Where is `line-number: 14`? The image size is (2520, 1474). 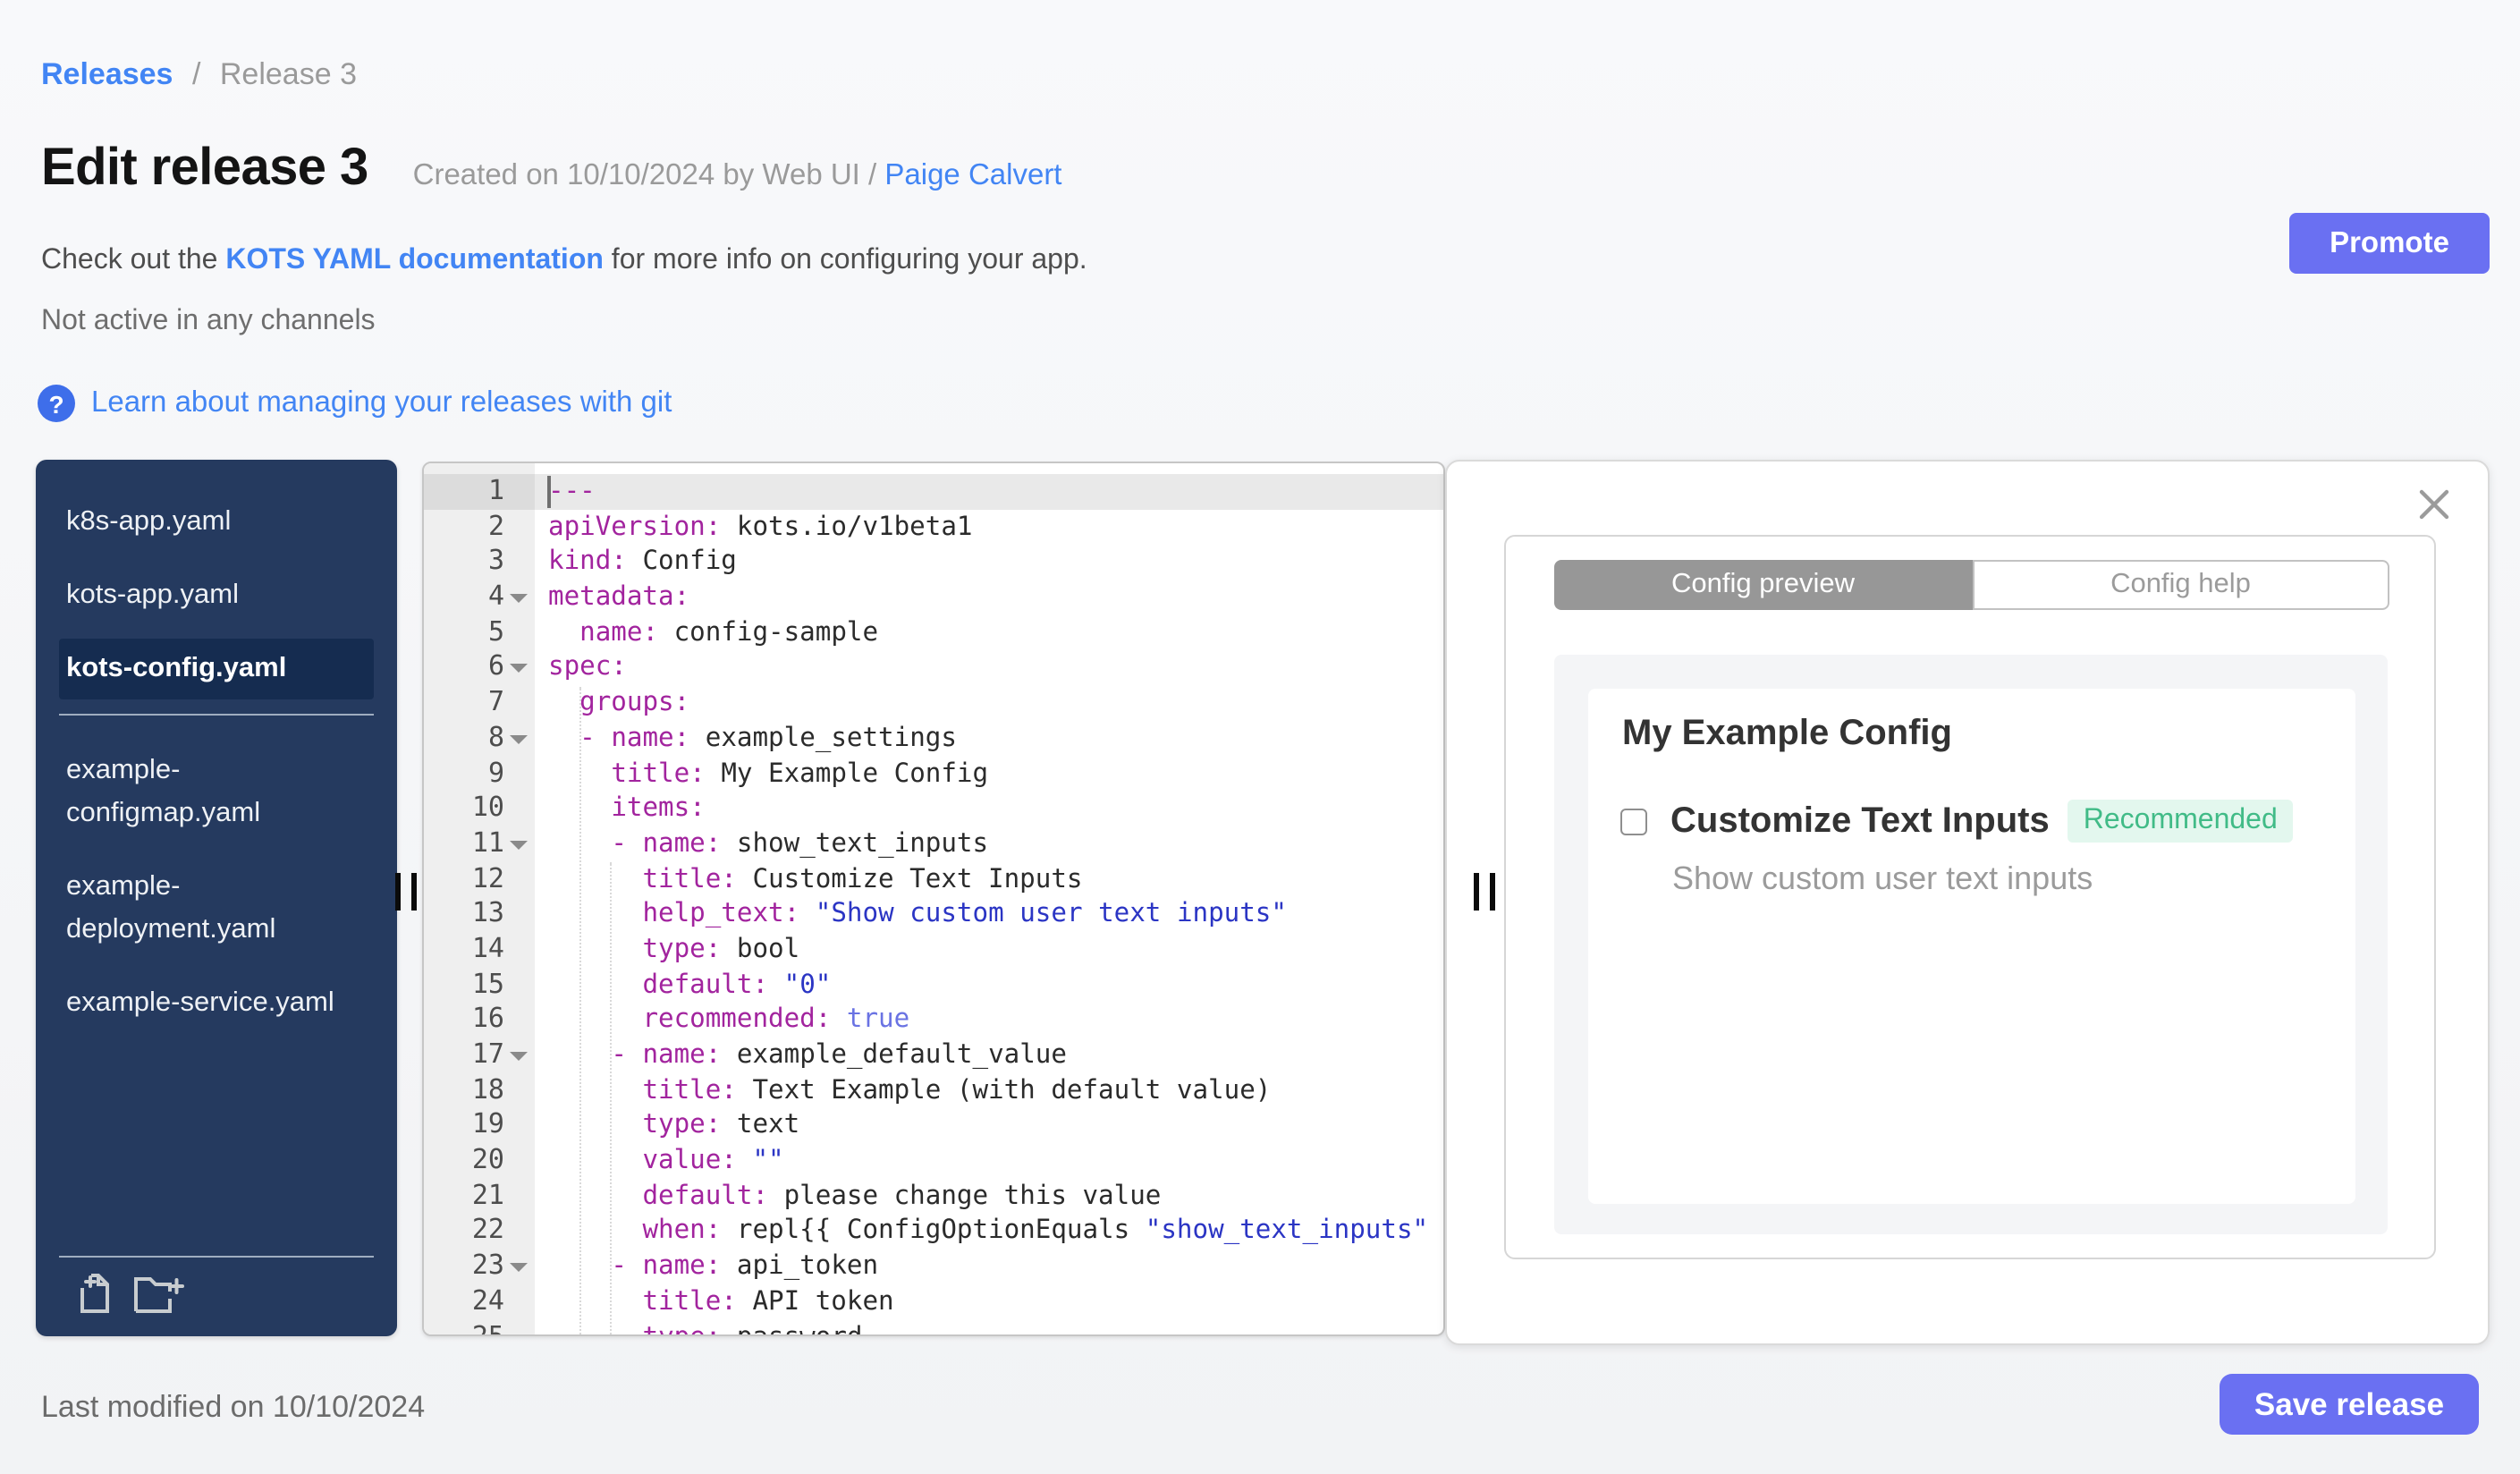
line-number: 14 is located at coordinates (487, 947).